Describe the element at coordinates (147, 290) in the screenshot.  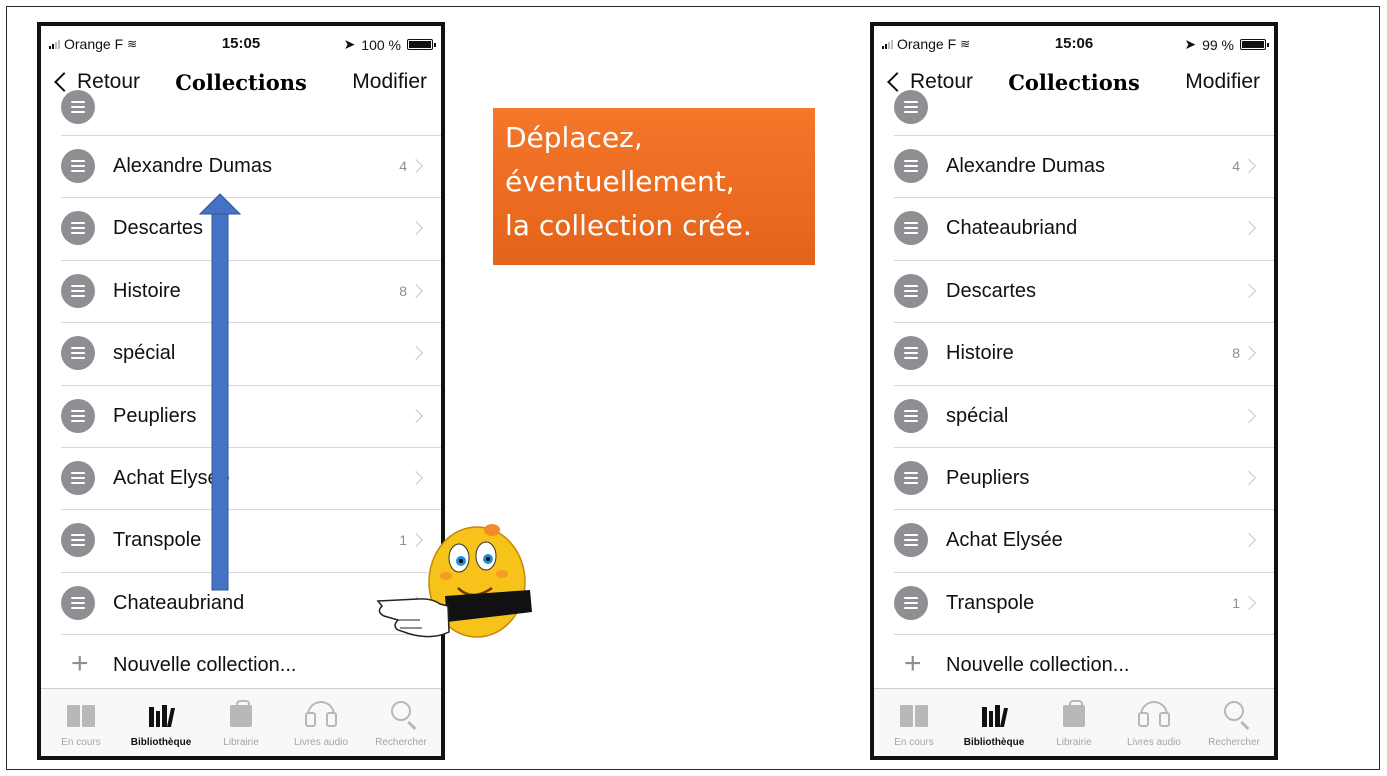
I see `collection-name: Histoire` at that location.